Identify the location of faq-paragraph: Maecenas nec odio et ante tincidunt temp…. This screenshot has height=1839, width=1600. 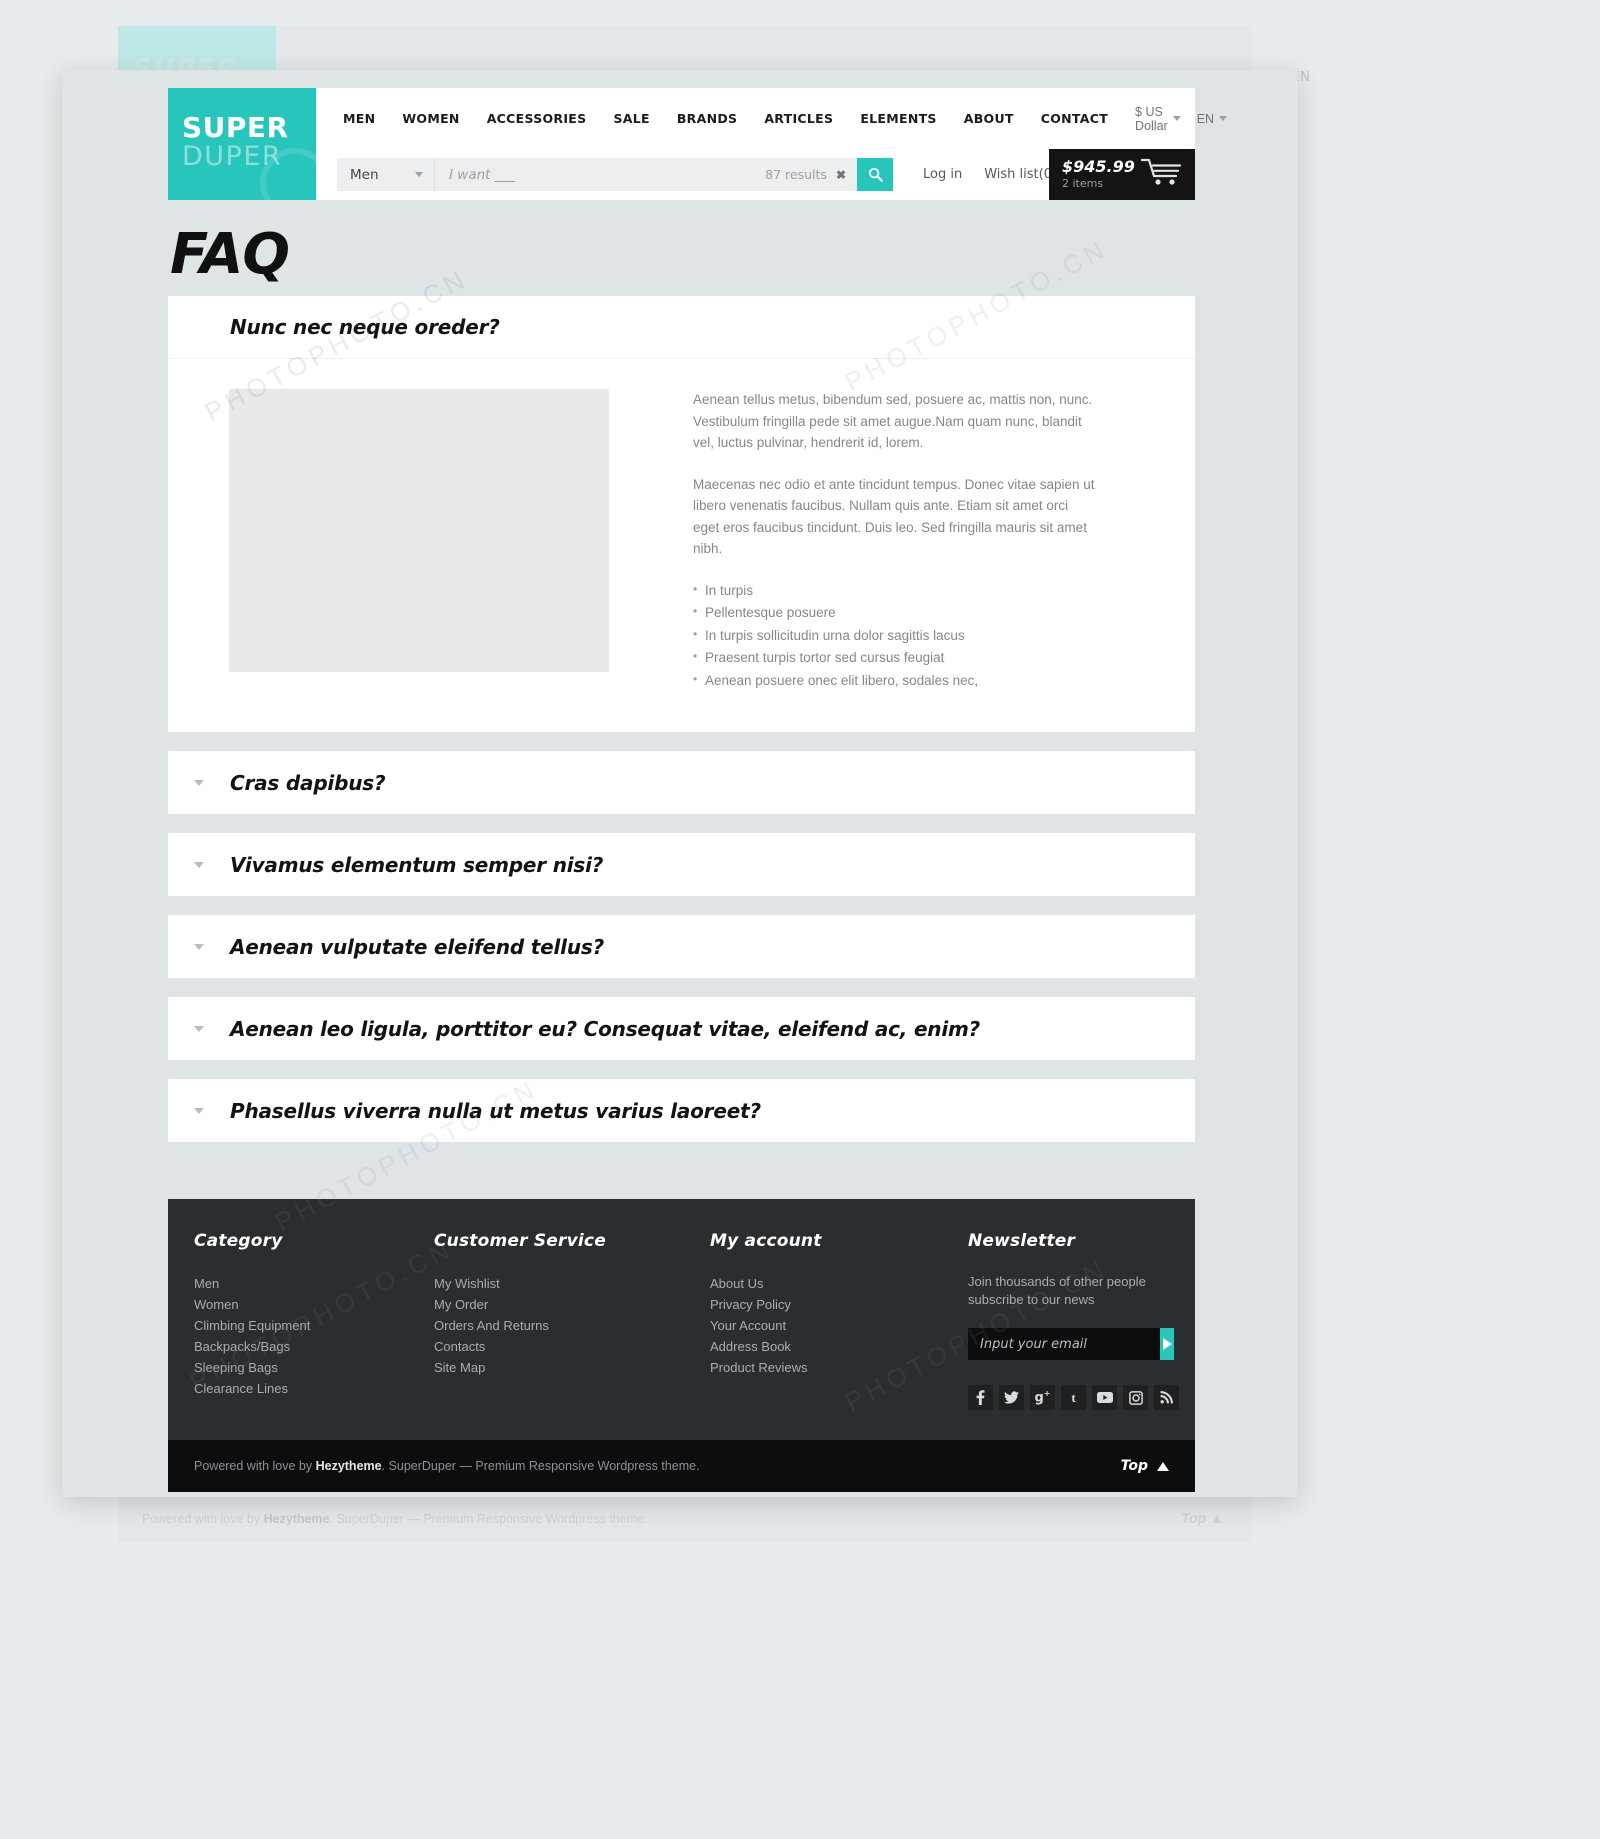
(894, 516).